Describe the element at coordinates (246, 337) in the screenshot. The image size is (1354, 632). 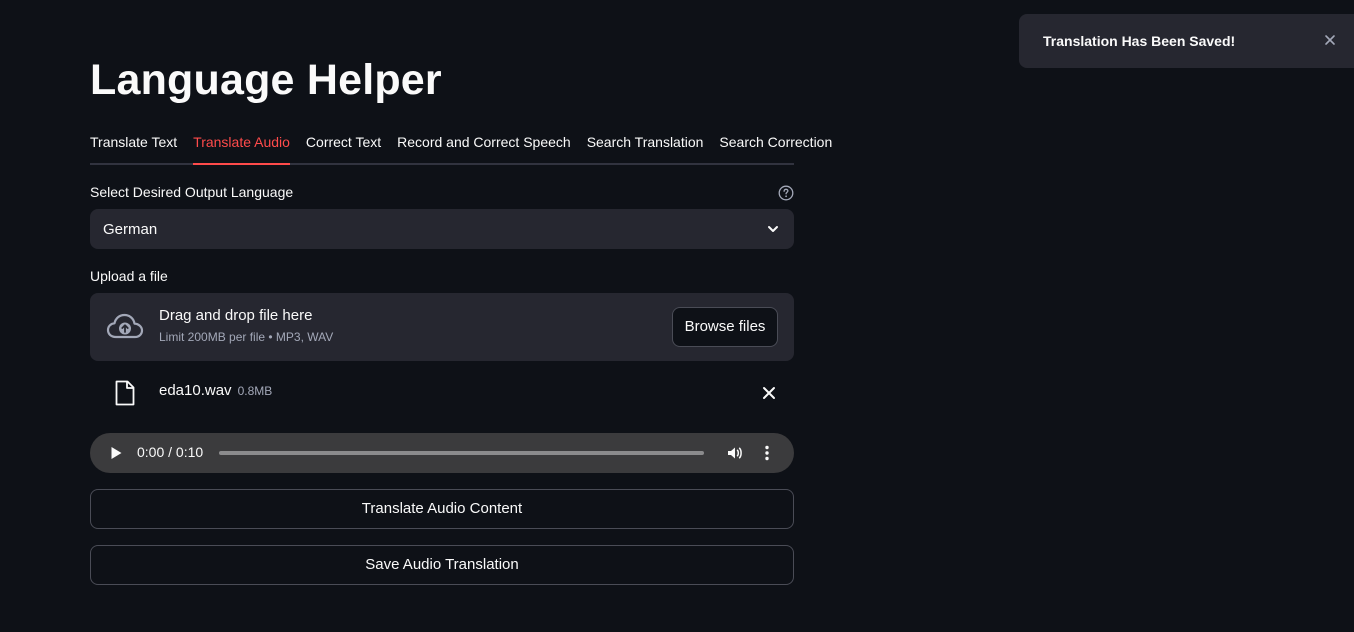
I see `dropzone-subtitle: Limit 200MB per file • MP3, WAV` at that location.